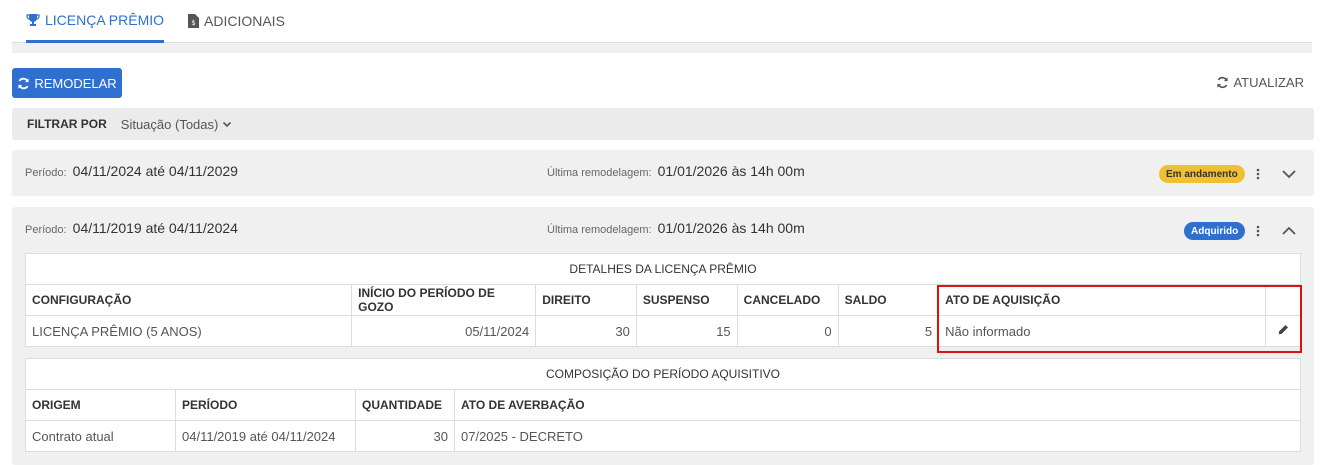 The image size is (1324, 465). I want to click on table-cell: 05/11/2024, so click(444, 331).